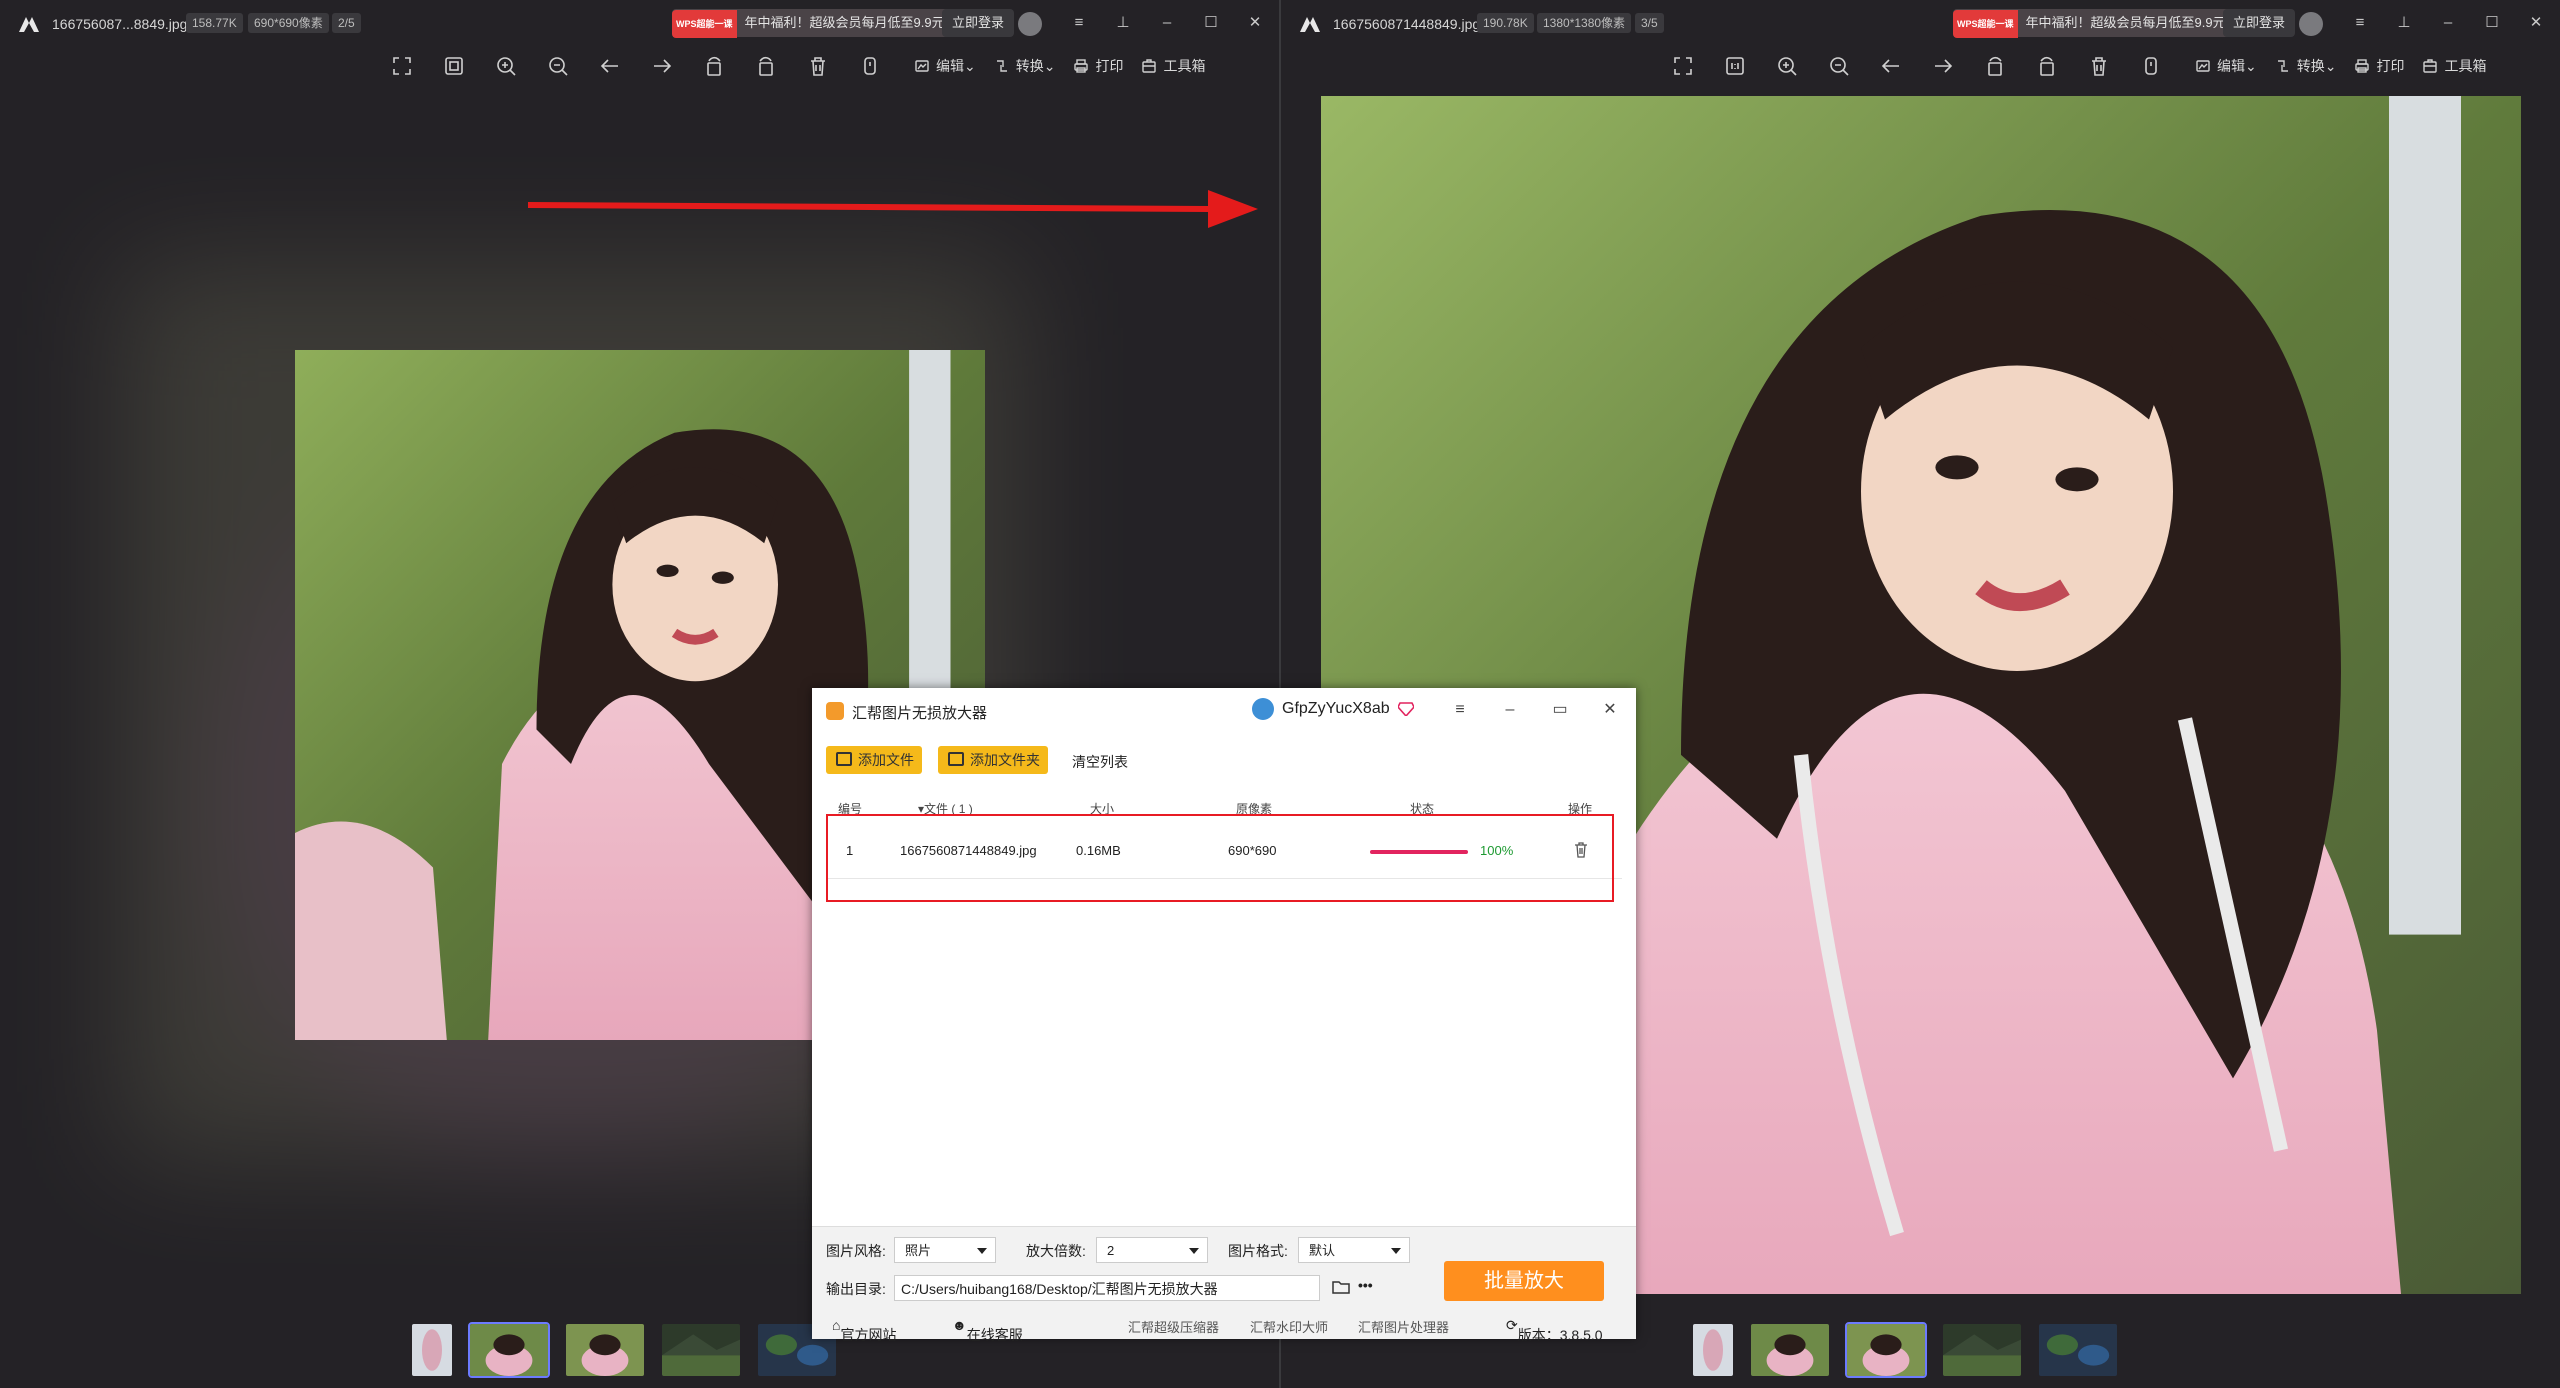  Describe the element at coordinates (1109, 66) in the screenshot. I see `print-label: 打印` at that location.